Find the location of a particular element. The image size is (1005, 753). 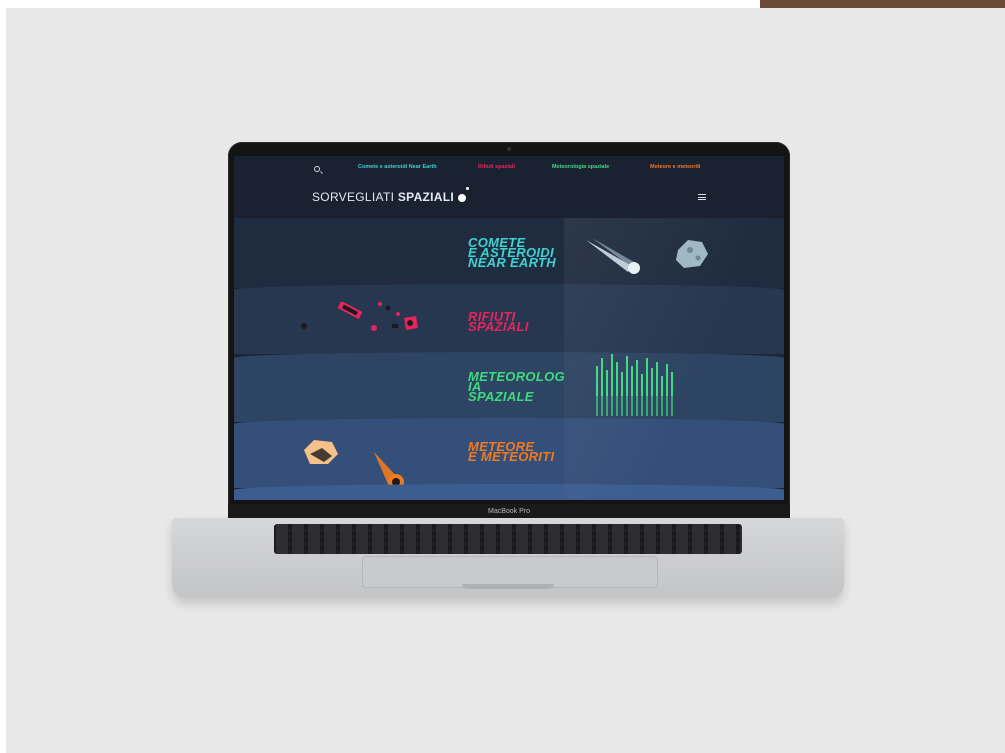

site-logo: SORVEGLIATI SPAZIALI is located at coordinates (383, 197).